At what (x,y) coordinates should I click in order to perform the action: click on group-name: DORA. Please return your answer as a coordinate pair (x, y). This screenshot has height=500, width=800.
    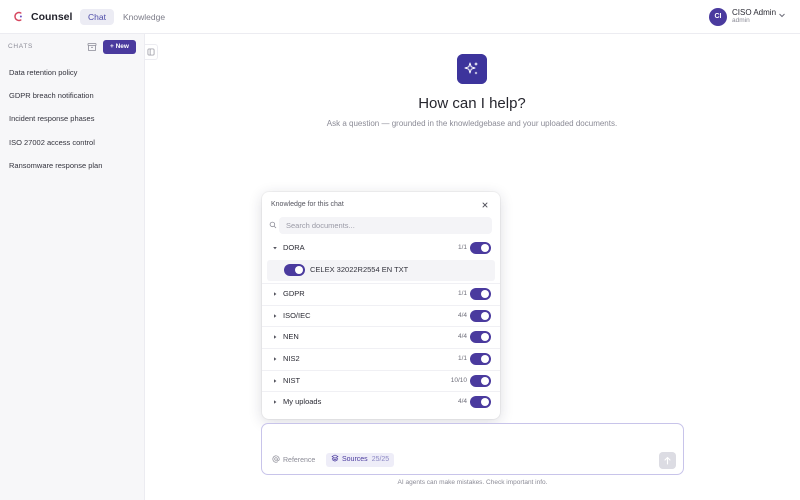
    Looking at the image, I should click on (294, 247).